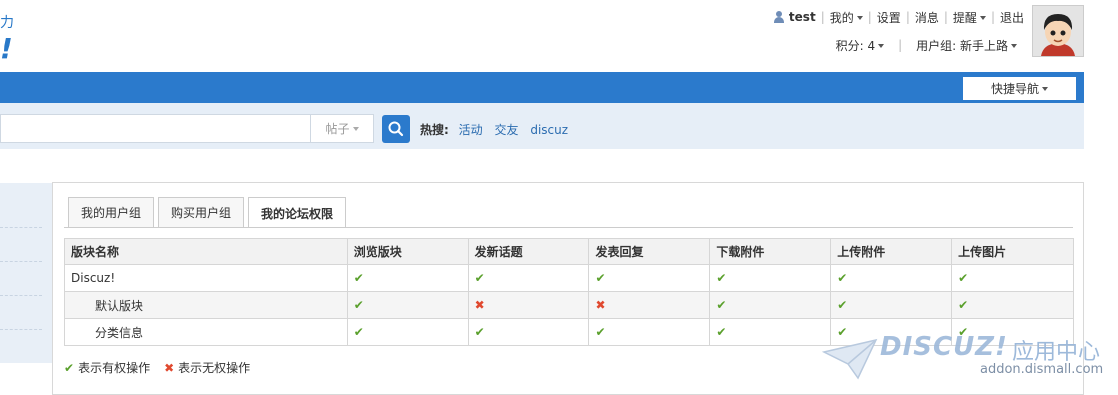 This screenshot has width=1118, height=395. I want to click on forum-name: 默认版块, so click(206, 305).